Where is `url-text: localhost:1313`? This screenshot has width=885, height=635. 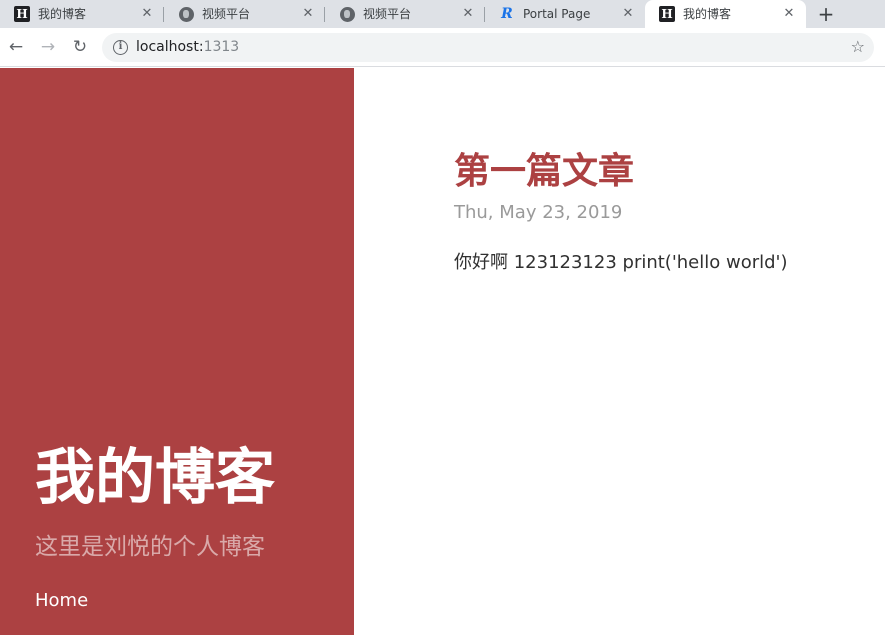 url-text: localhost:1313 is located at coordinates (187, 47).